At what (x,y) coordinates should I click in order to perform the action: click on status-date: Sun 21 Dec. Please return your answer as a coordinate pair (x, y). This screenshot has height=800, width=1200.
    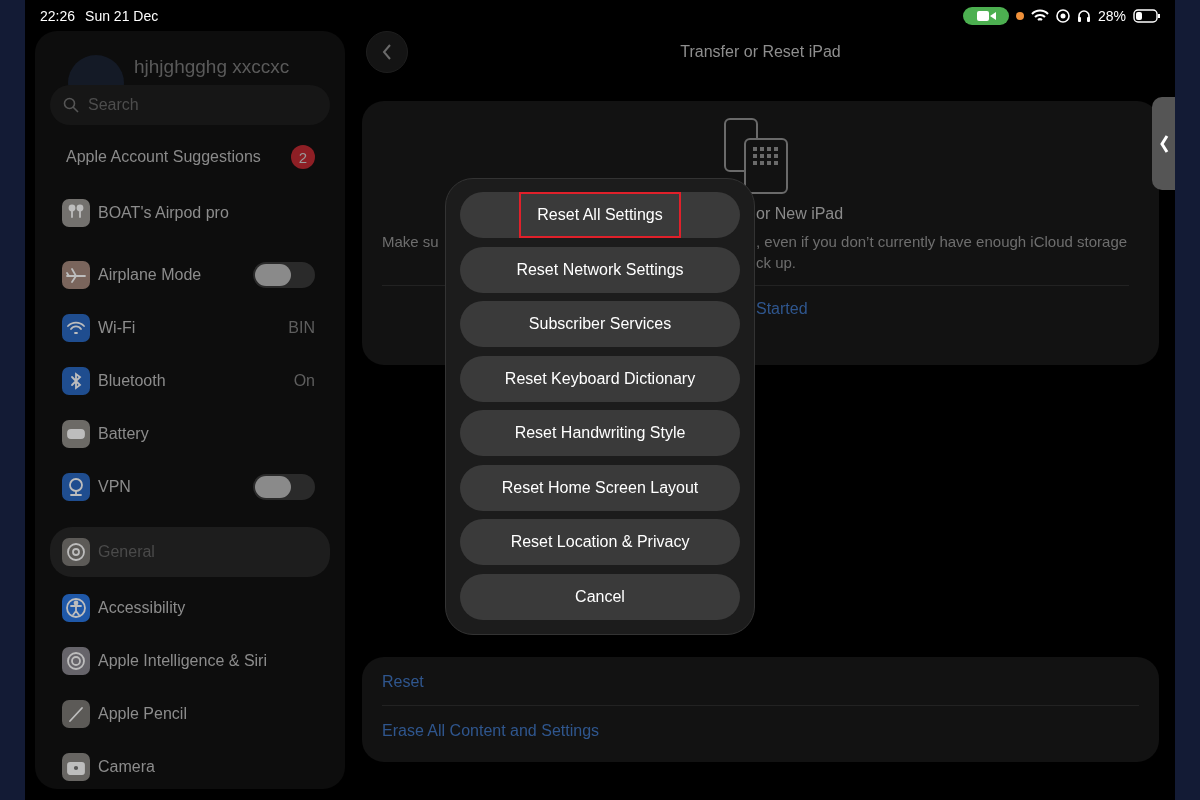
    Looking at the image, I should click on (122, 15).